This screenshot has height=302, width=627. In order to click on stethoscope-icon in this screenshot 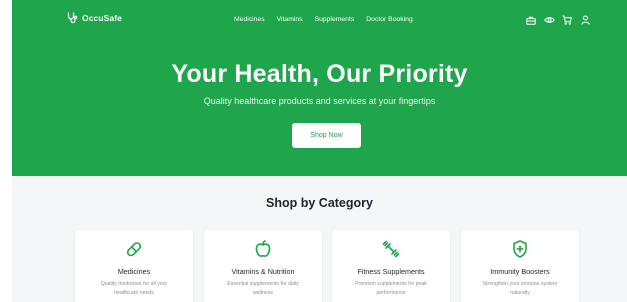, I will do `click(72, 18)`.